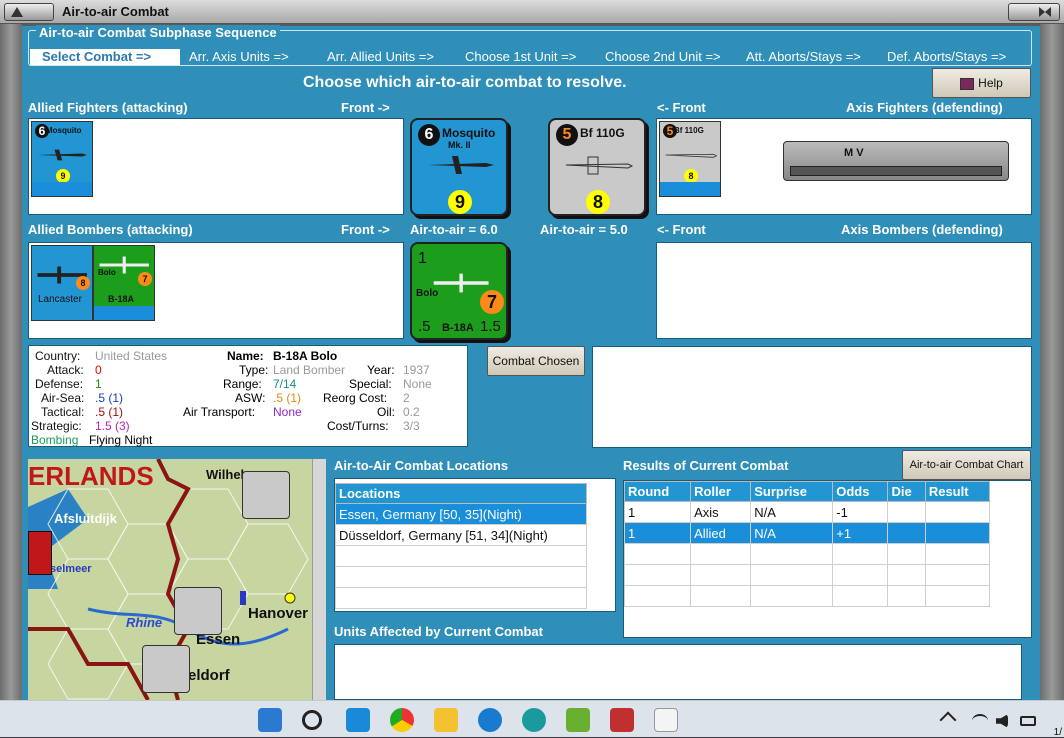 The height and width of the screenshot is (738, 1064). Describe the element at coordinates (812, 397) in the screenshot. I see `combat-notes-box` at that location.